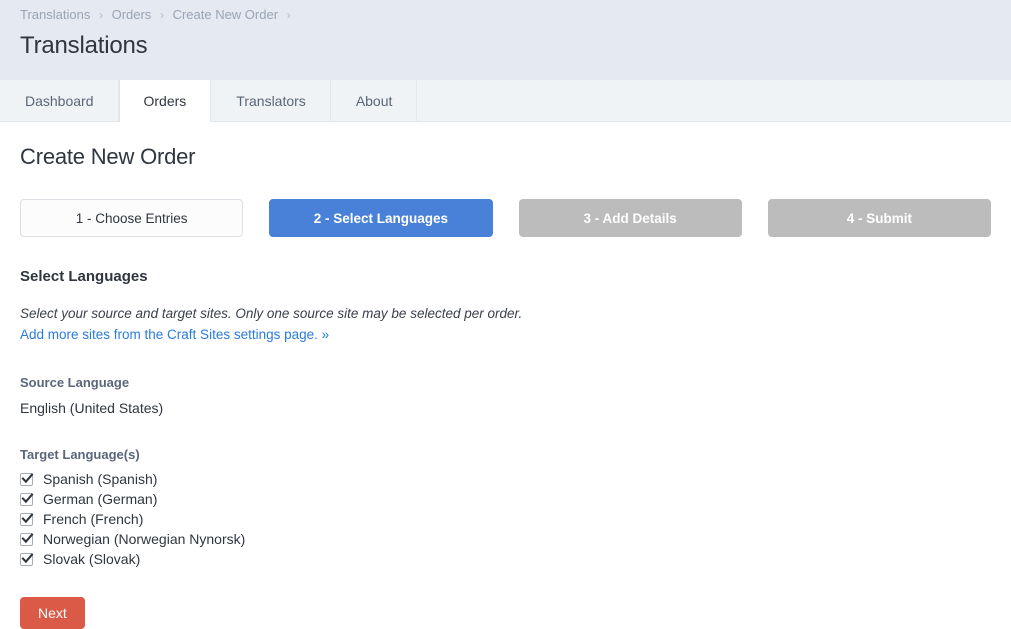 The image size is (1011, 629). Describe the element at coordinates (92, 559) in the screenshot. I see `list-item-label: Slovak (Slovak)` at that location.